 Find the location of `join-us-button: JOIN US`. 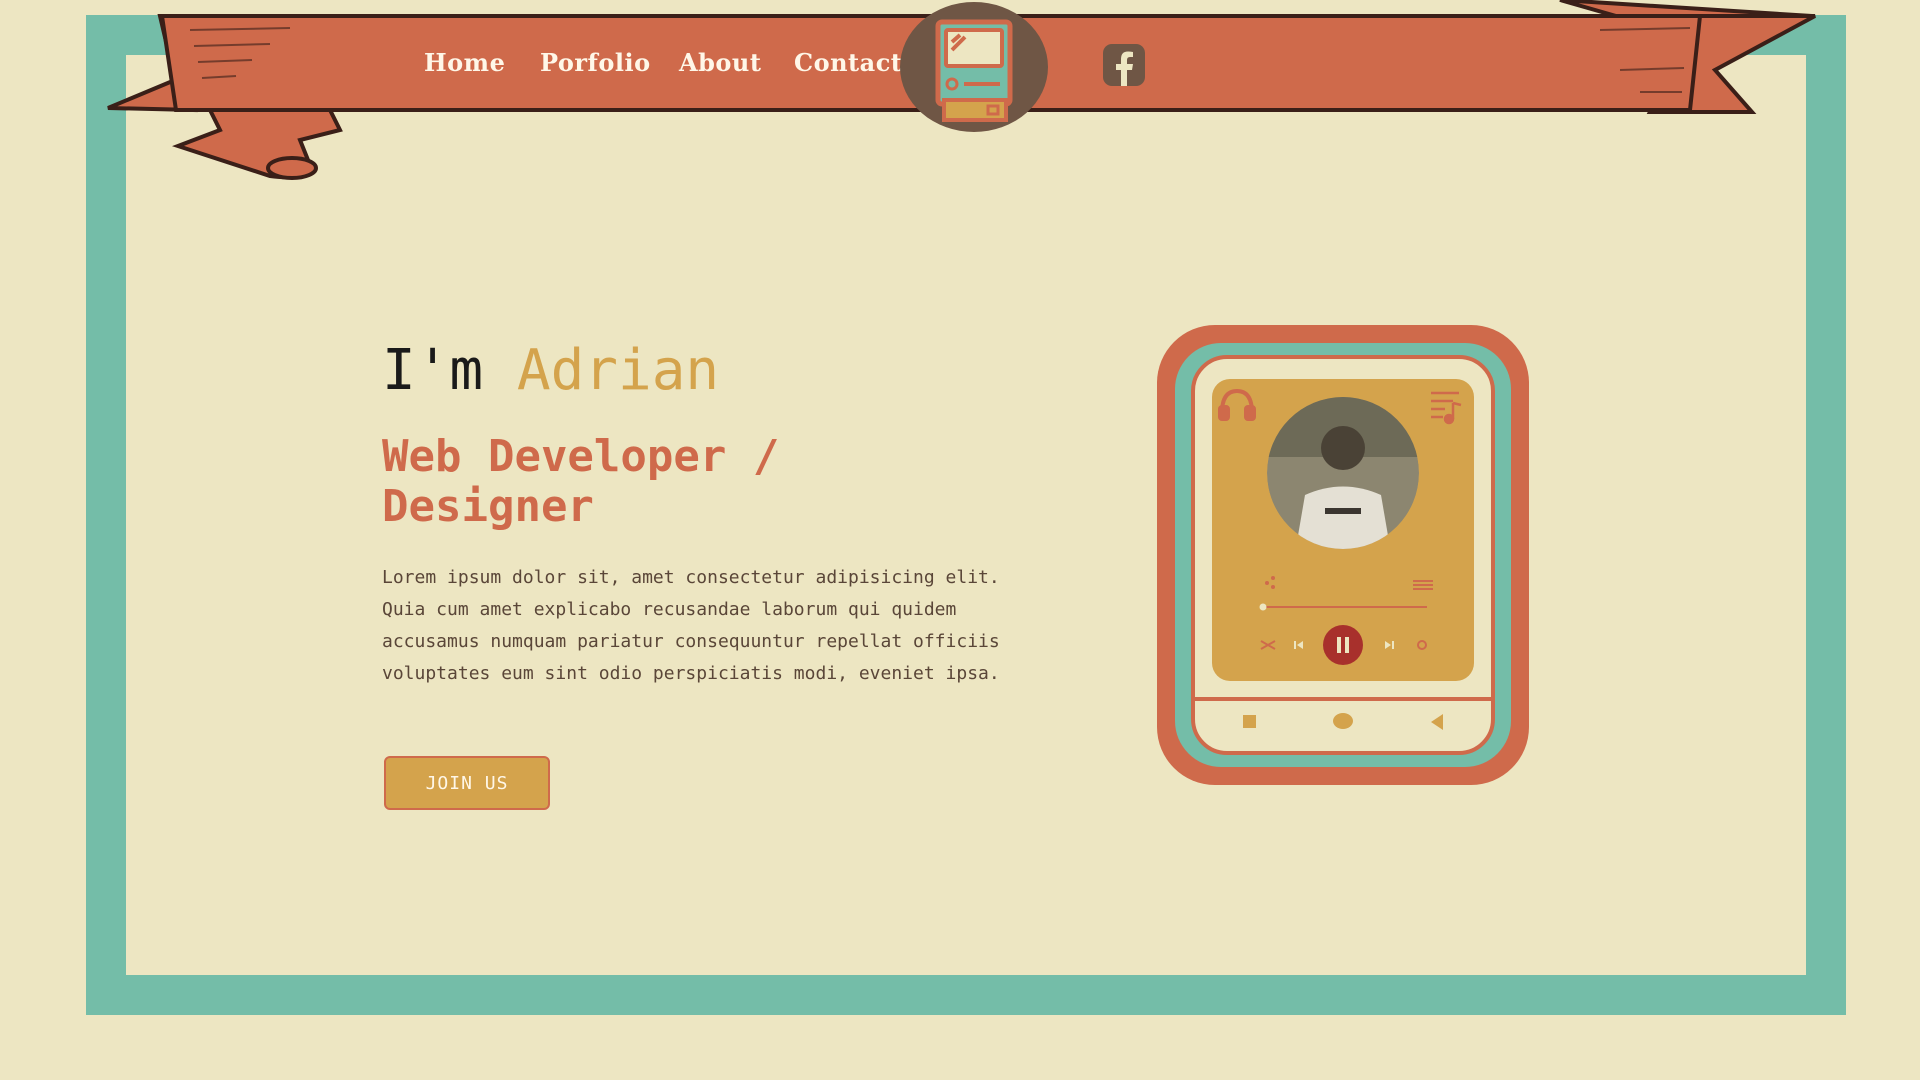

join-us-button: JOIN US is located at coordinates (467, 783).